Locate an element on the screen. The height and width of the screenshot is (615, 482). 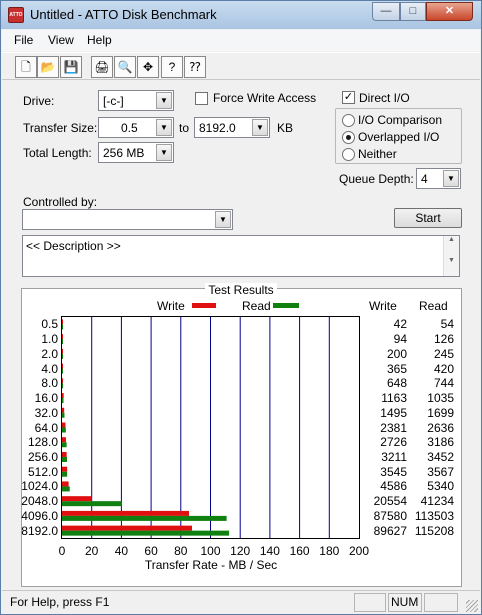
total-length-select: 256 MB ▼ is located at coordinates (136, 152).